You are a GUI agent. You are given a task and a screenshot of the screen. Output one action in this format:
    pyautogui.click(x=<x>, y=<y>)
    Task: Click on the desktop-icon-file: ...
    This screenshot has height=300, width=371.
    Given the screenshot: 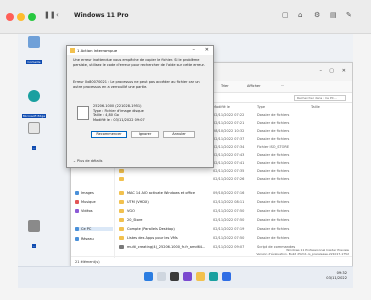 What is the action you would take?
    pyautogui.click(x=34, y=137)
    